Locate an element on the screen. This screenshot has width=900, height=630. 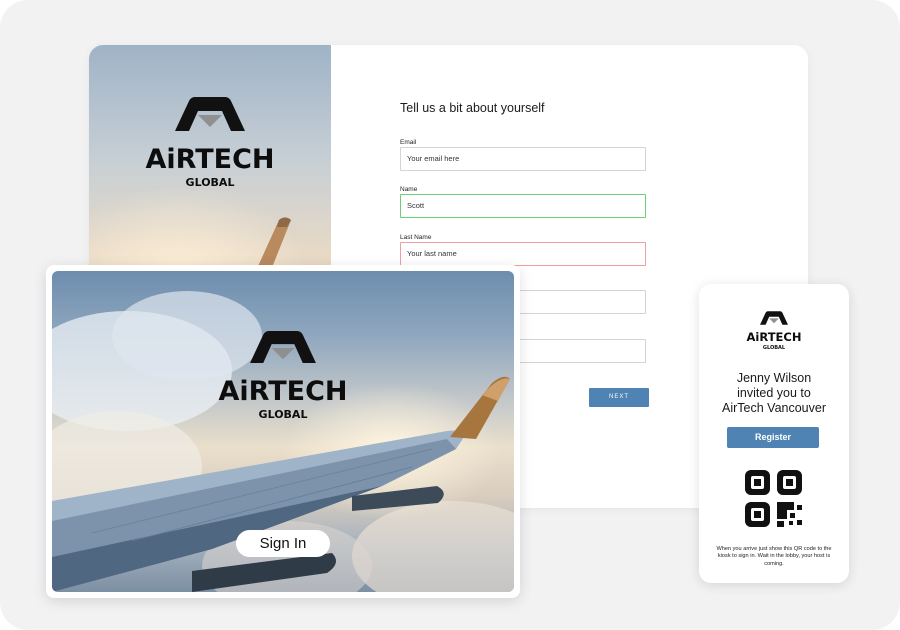
invite-brand-subtitle: GLOBAL is located at coordinates (774, 347).